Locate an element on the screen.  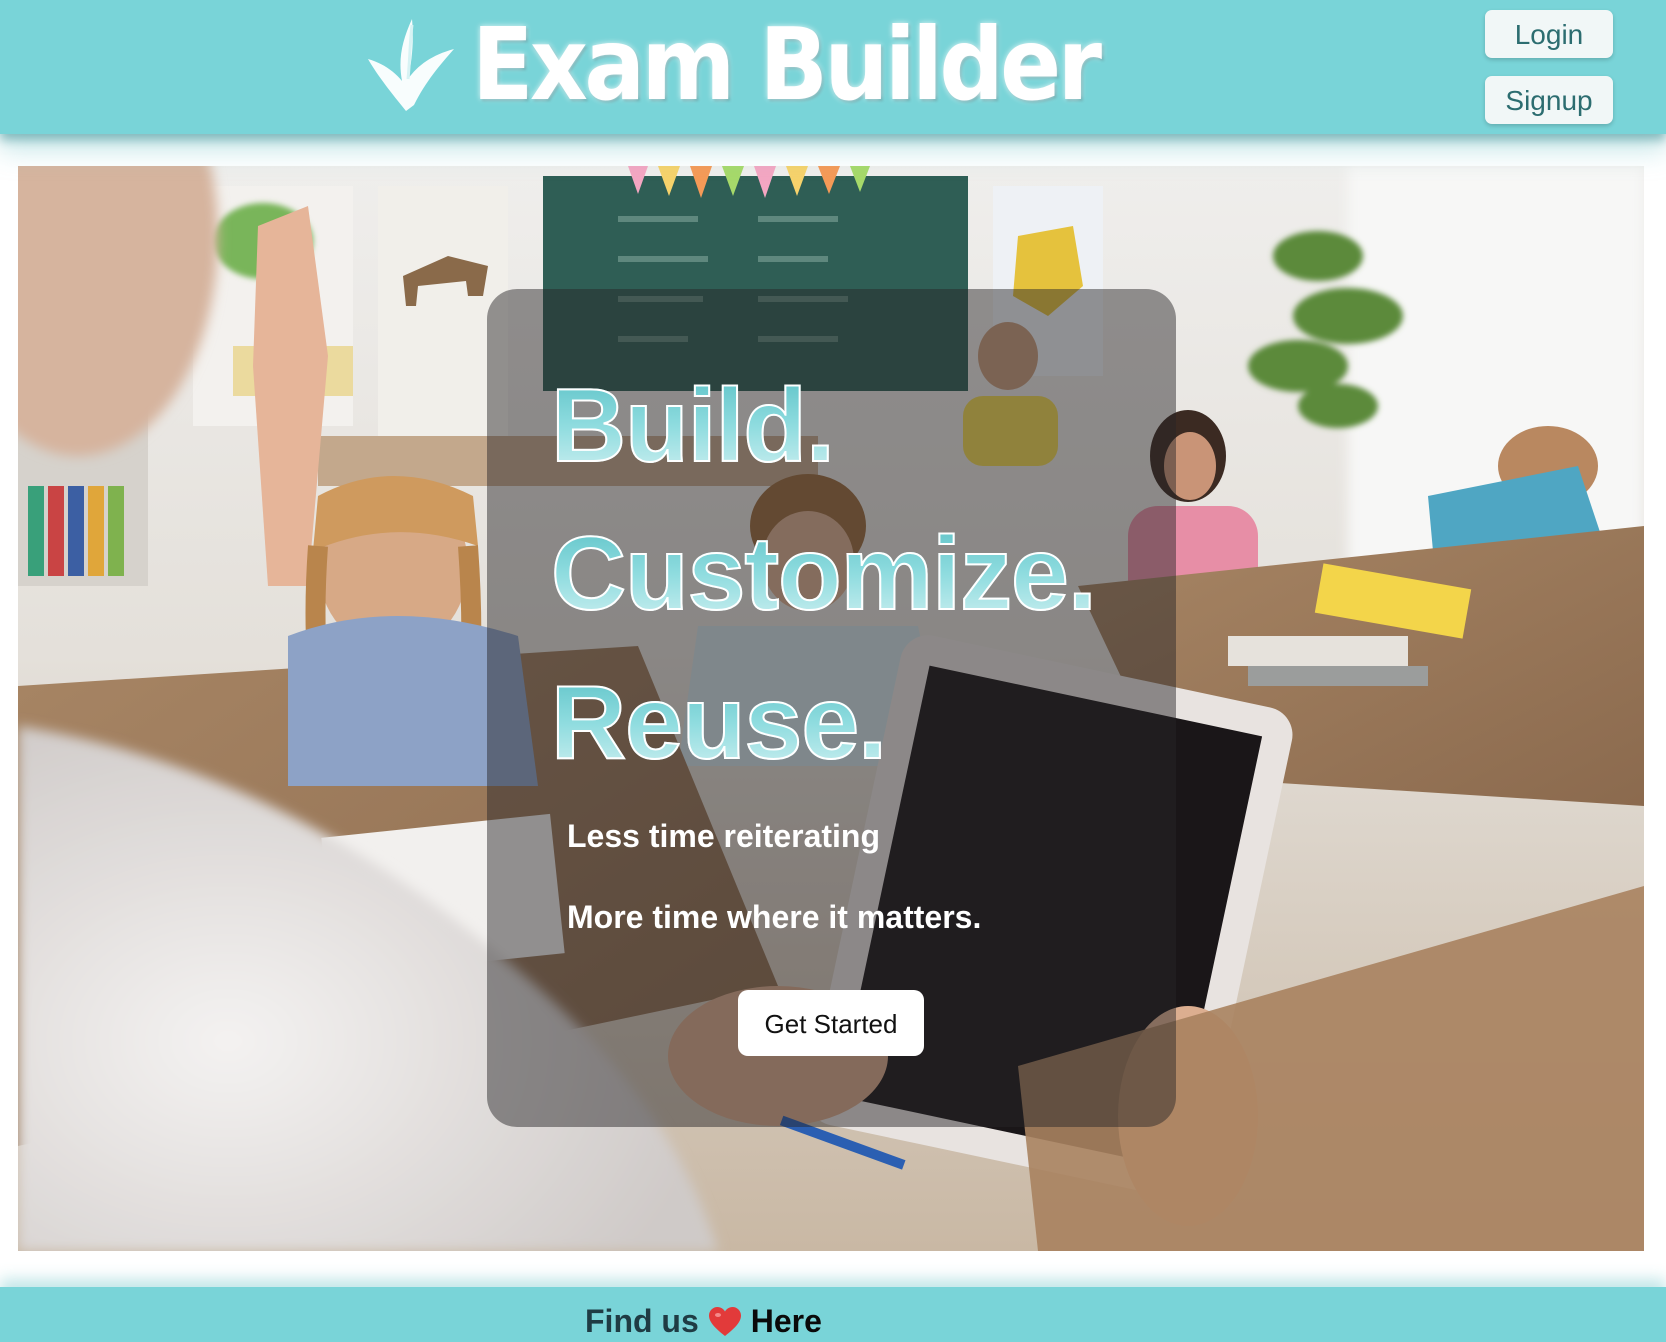
headline-build: Build. is located at coordinates (693, 426).